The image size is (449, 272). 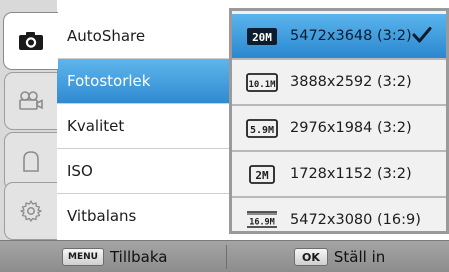 I want to click on menu-item-label: Vitbalans, so click(x=102, y=216).